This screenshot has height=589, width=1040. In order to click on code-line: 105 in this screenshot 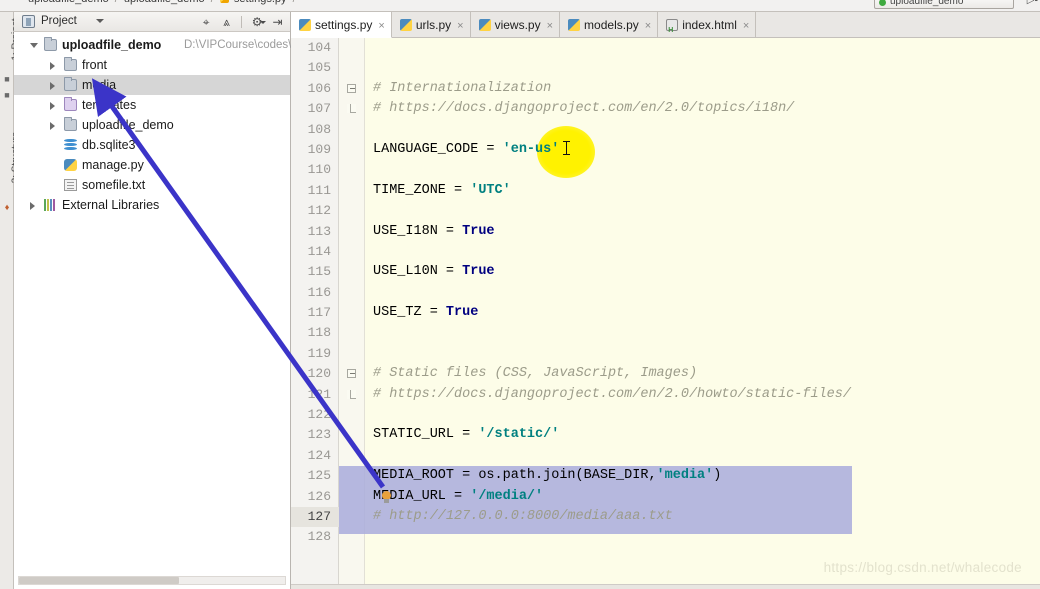, I will do `click(665, 68)`.